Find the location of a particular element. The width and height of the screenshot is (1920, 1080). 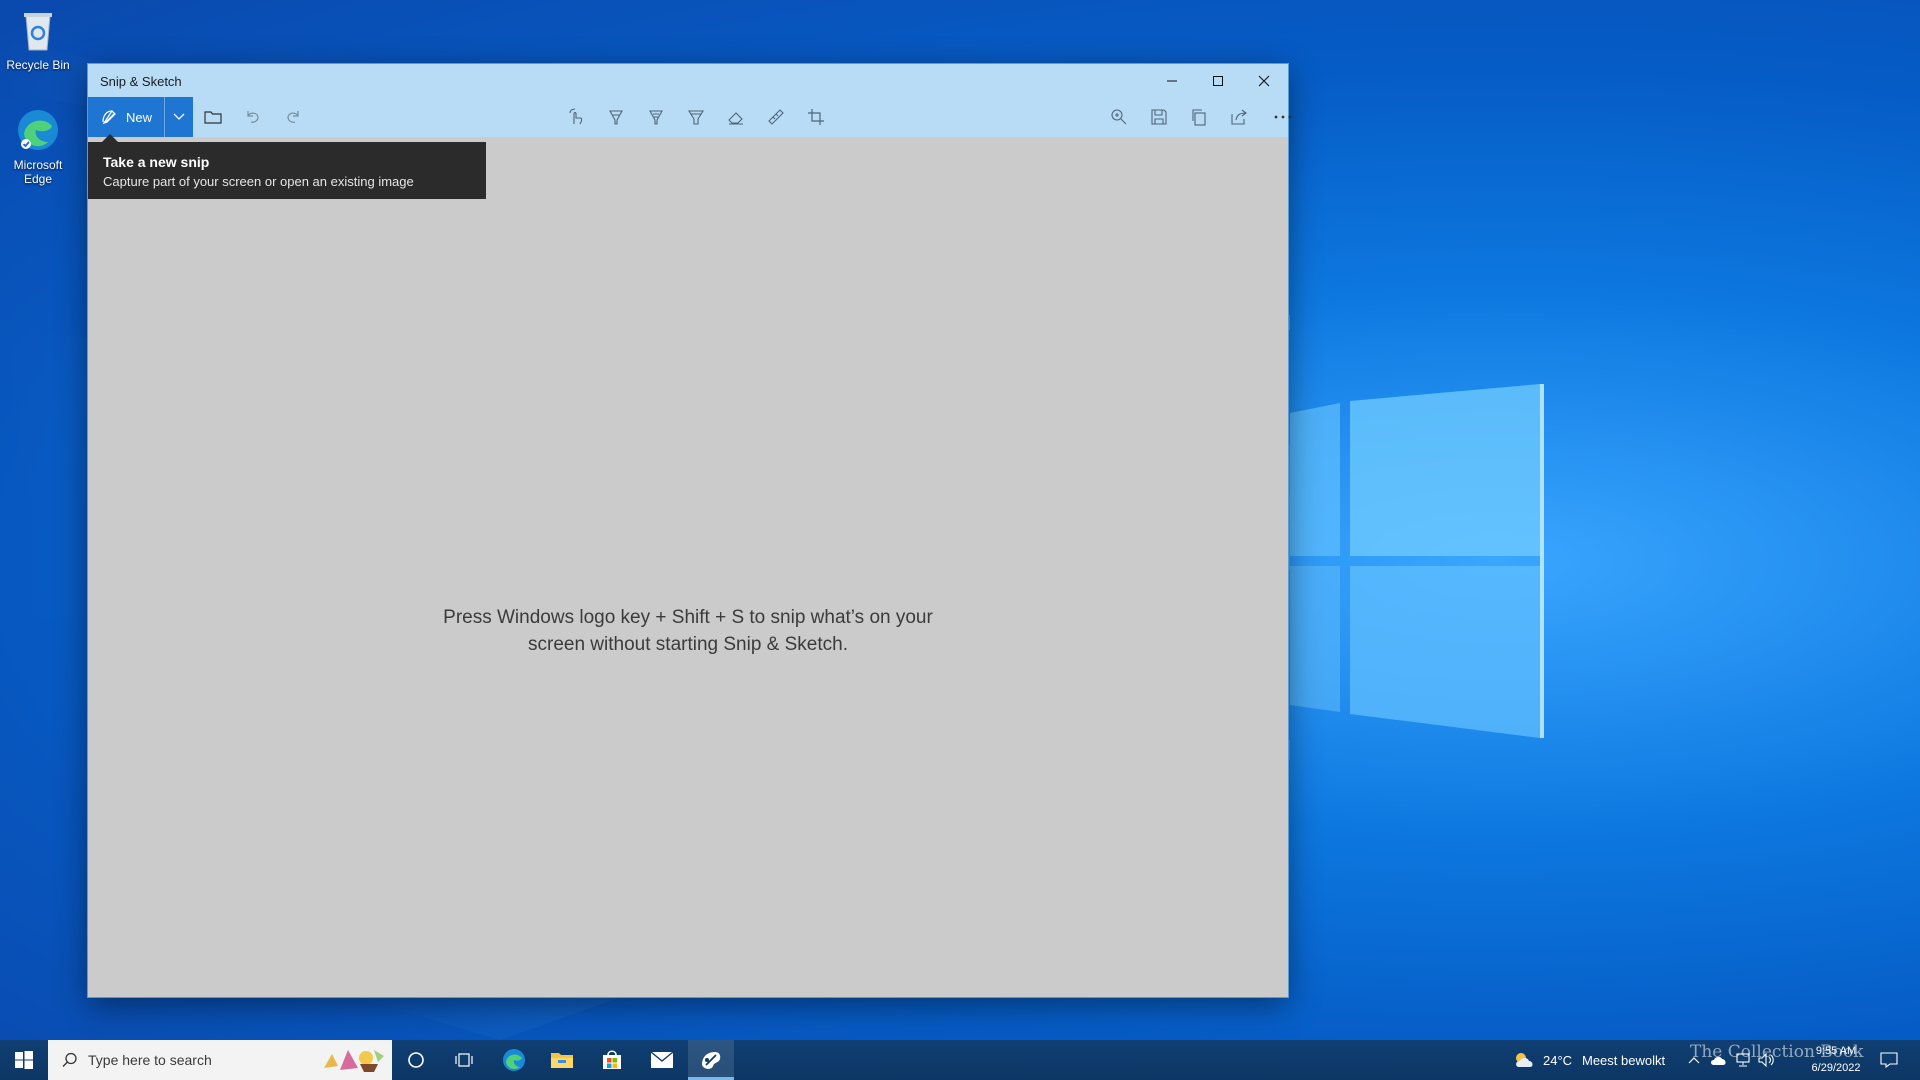

maximize-icon is located at coordinates (1218, 80).